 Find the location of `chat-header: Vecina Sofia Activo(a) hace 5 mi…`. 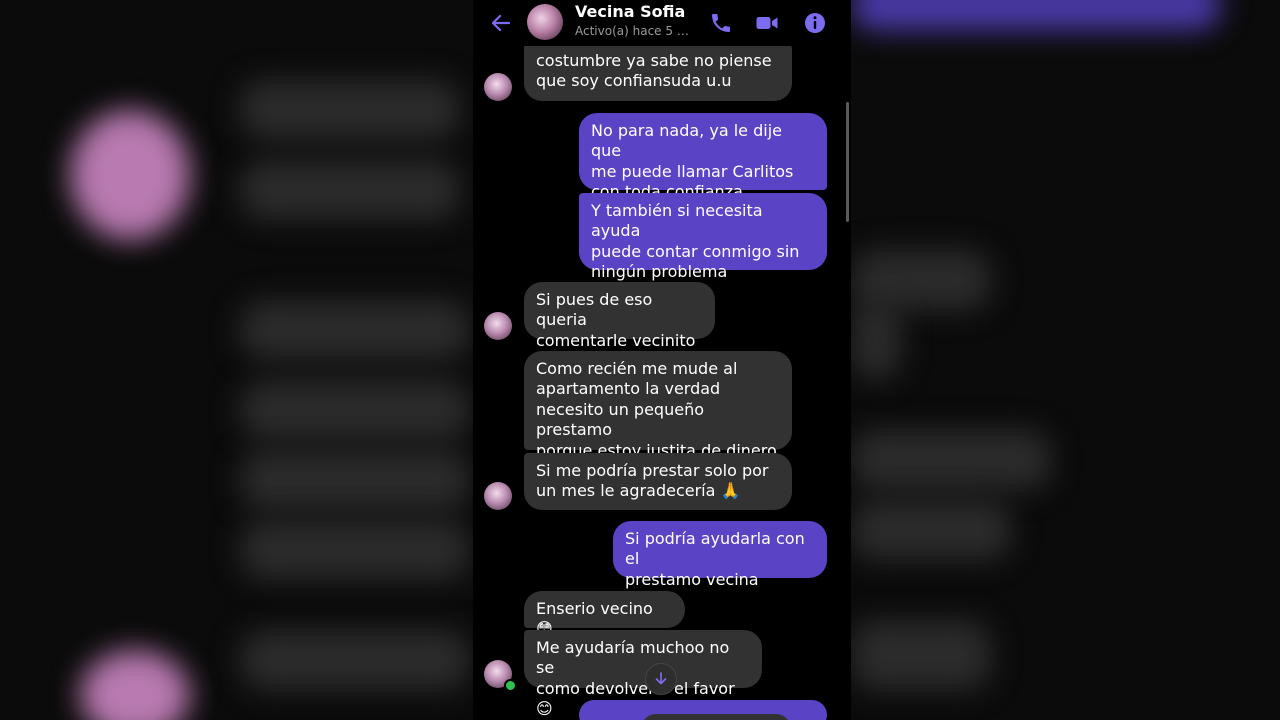

chat-header: Vecina Sofia Activo(a) hace 5 mi… is located at coordinates (662, 23).